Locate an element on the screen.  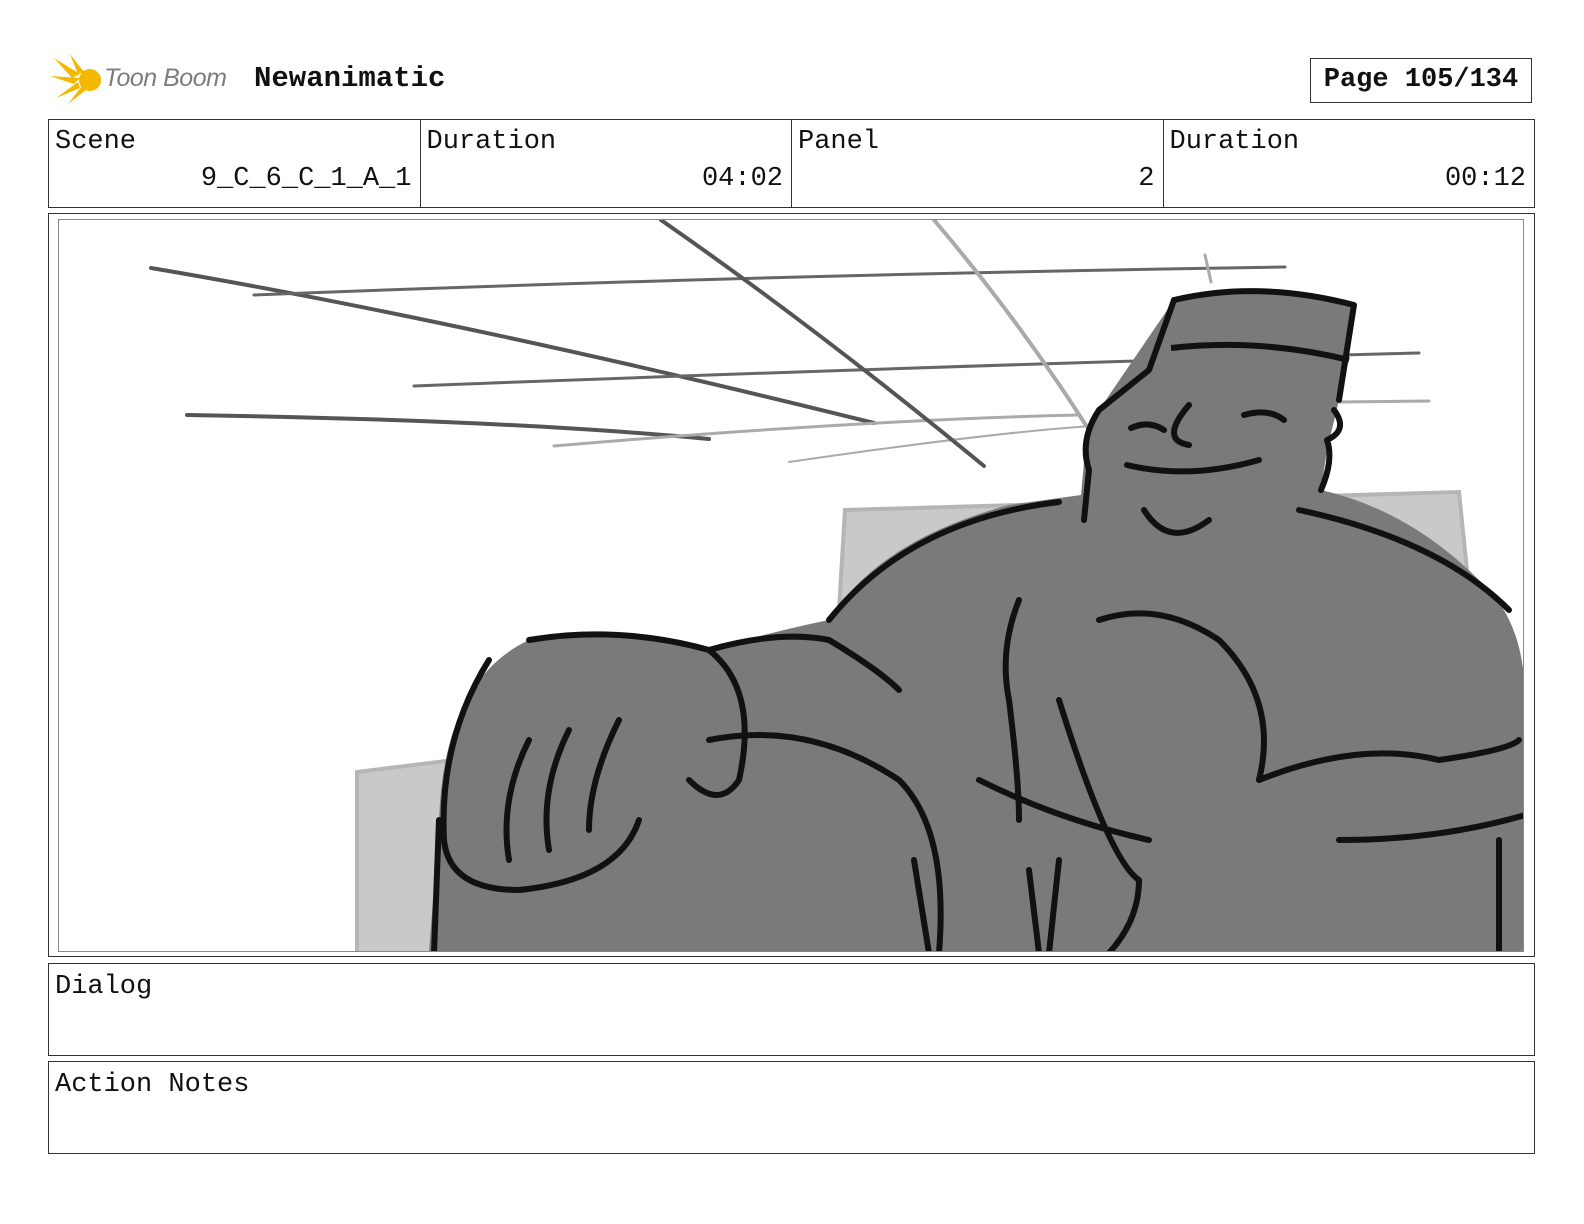
panel-duration-value: 00:12 is located at coordinates (1485, 179).